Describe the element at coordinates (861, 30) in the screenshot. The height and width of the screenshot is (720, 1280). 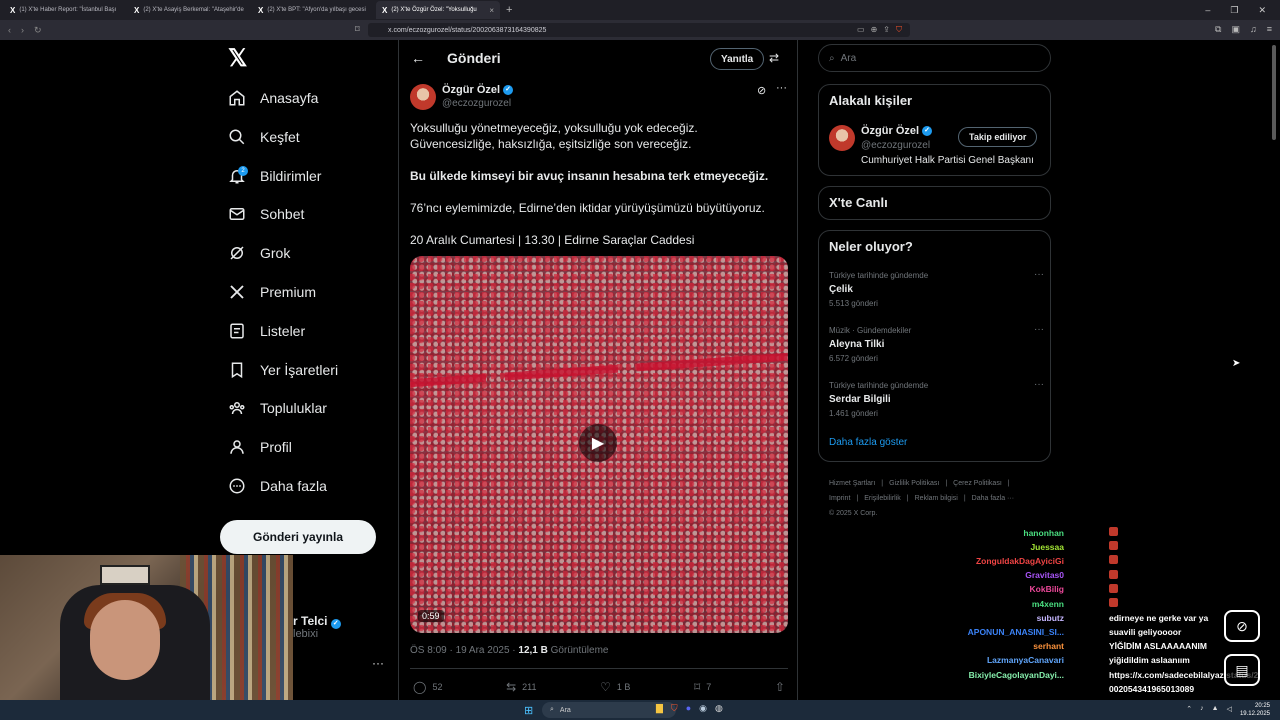
I see `screen-icon: ▭` at that location.